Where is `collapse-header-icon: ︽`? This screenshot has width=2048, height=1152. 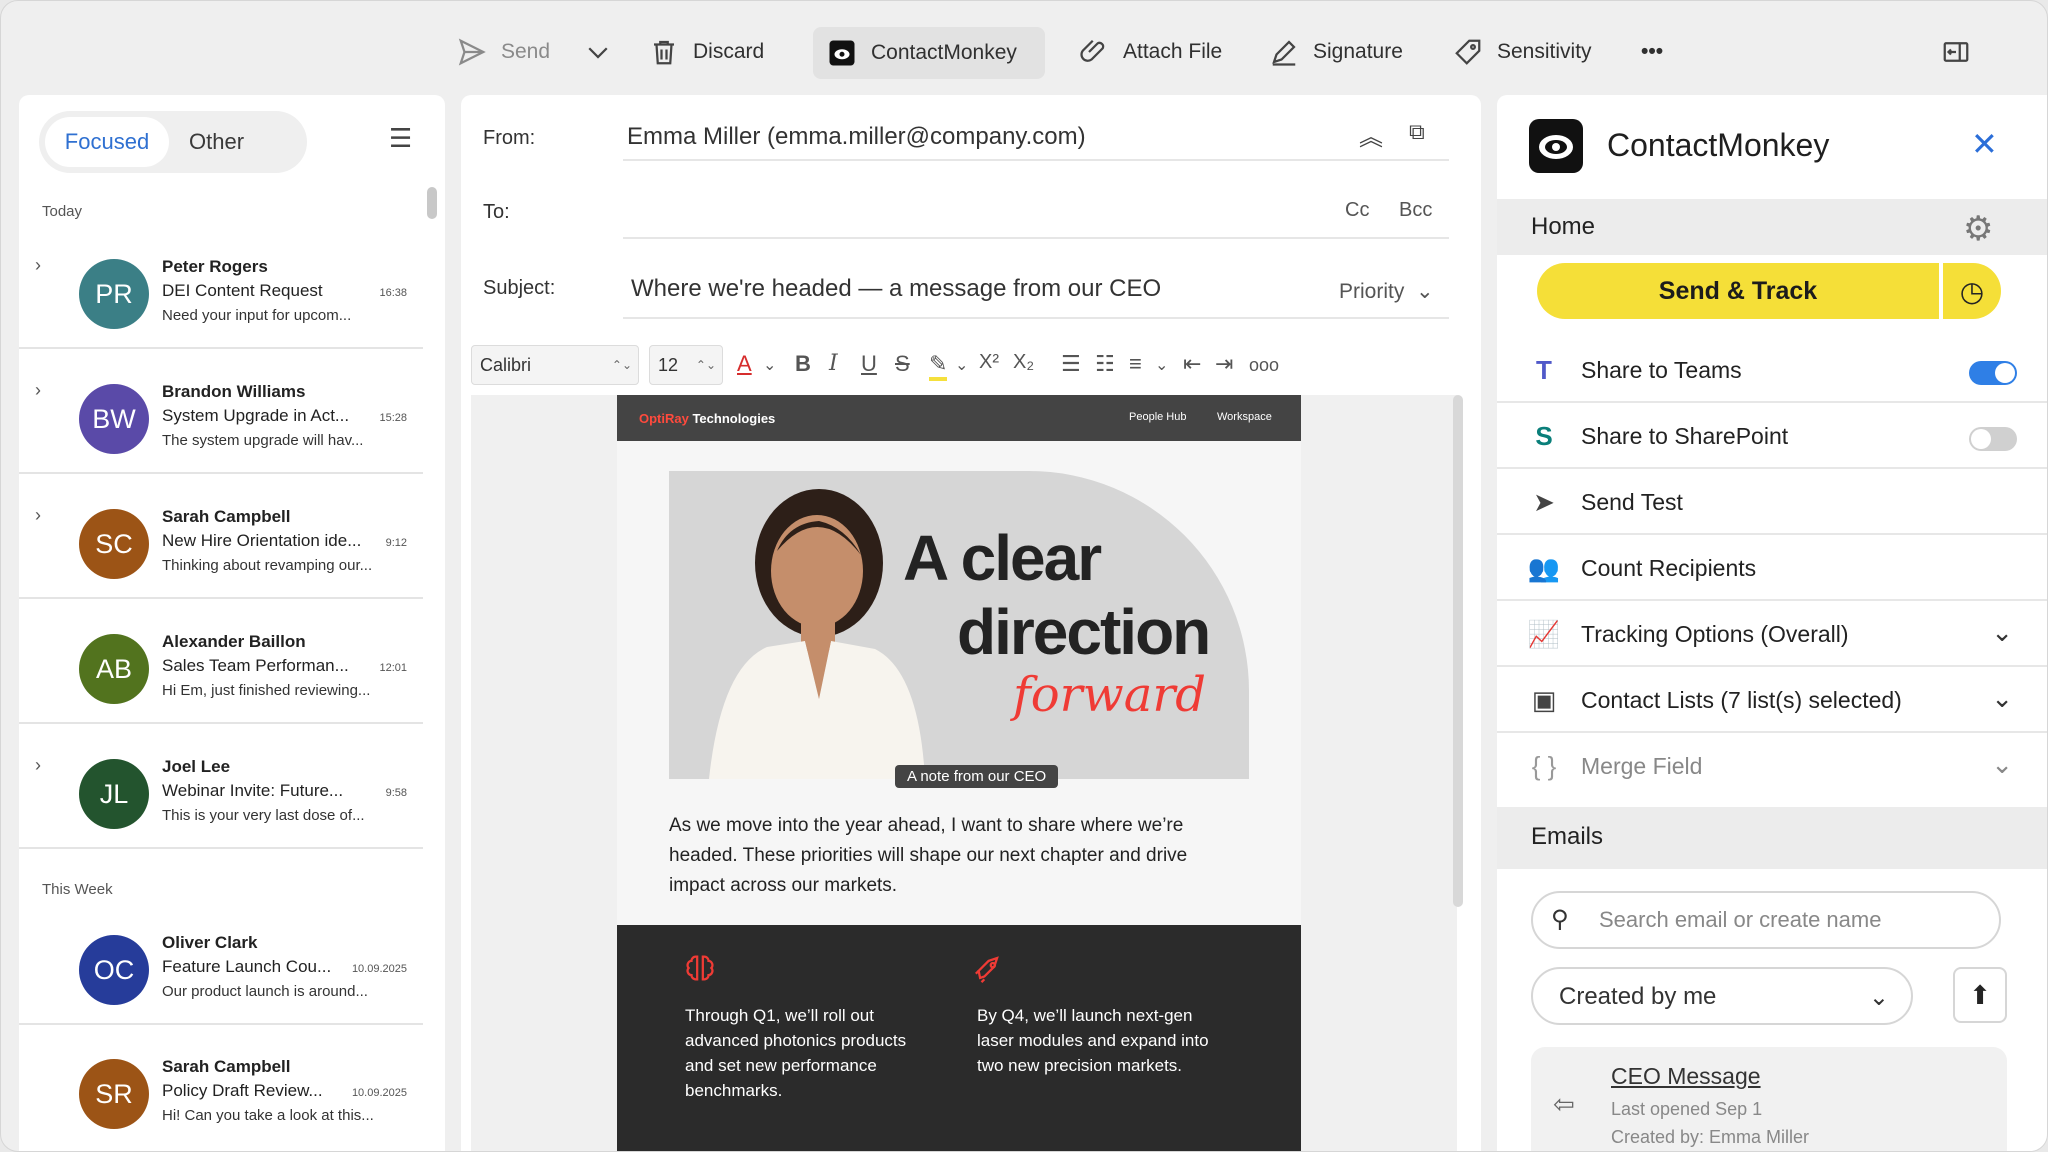
collapse-header-icon: ︽ is located at coordinates (1371, 134).